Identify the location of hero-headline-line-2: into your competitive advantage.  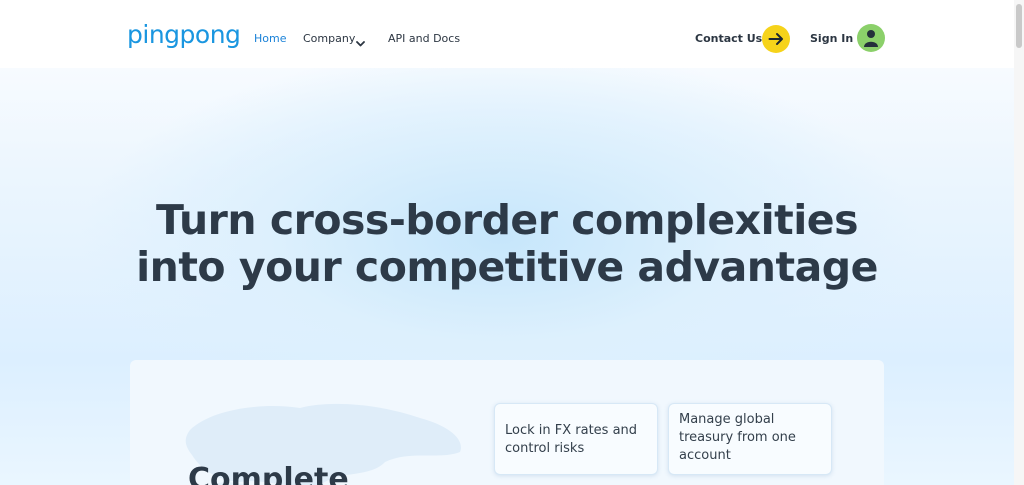
(507, 267).